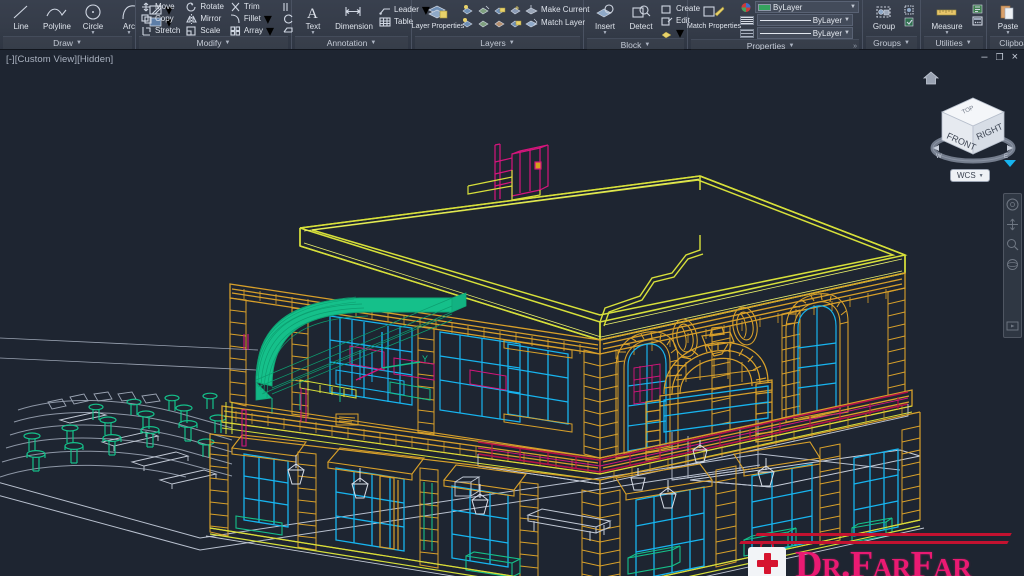 The width and height of the screenshot is (1024, 576). I want to click on view-cube: W E FRONT RIGHT TOP, so click(973, 131).